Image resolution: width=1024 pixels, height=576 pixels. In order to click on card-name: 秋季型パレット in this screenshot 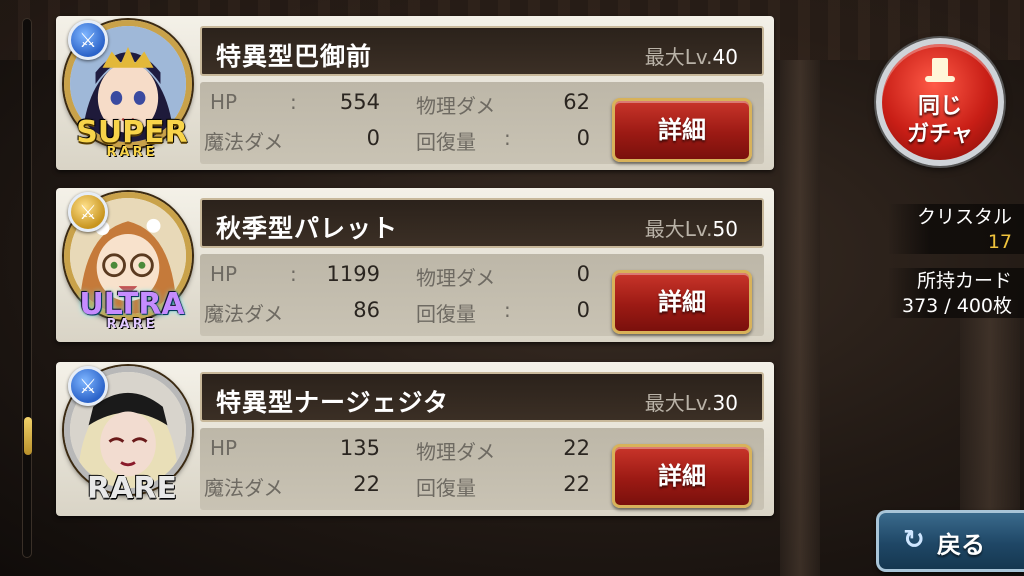, I will do `click(307, 228)`.